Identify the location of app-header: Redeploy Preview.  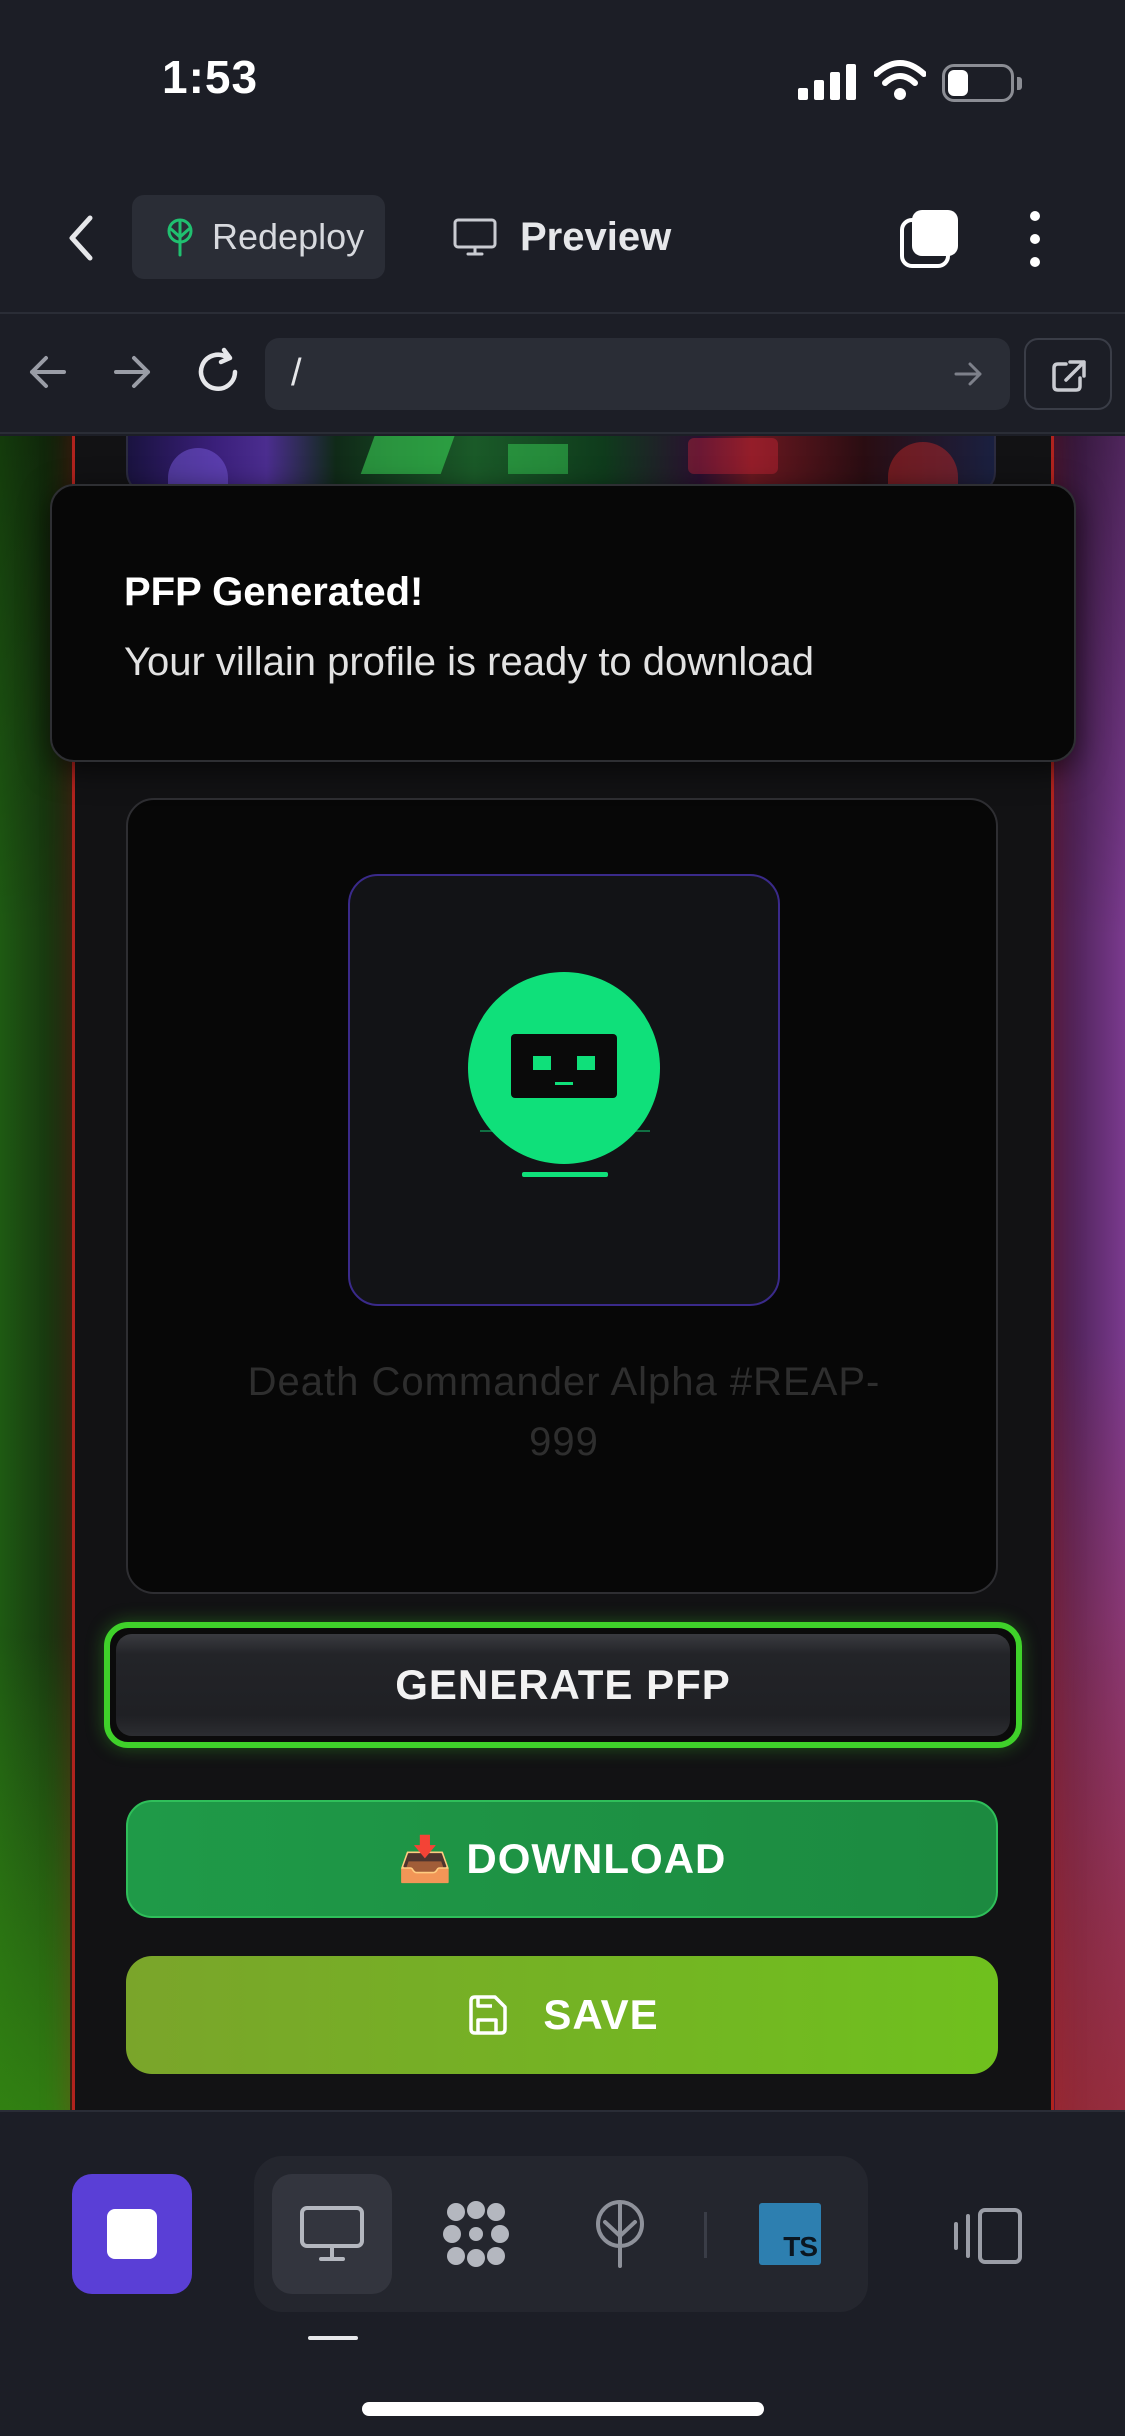
(562, 237).